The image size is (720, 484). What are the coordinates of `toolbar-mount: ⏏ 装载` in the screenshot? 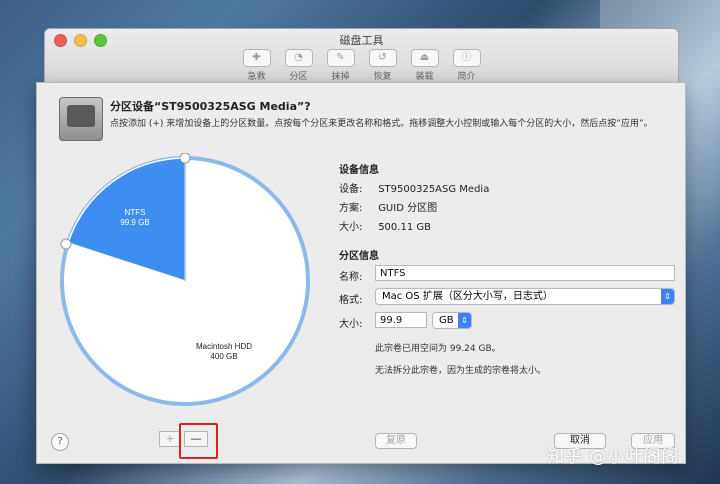 It's located at (424, 65).